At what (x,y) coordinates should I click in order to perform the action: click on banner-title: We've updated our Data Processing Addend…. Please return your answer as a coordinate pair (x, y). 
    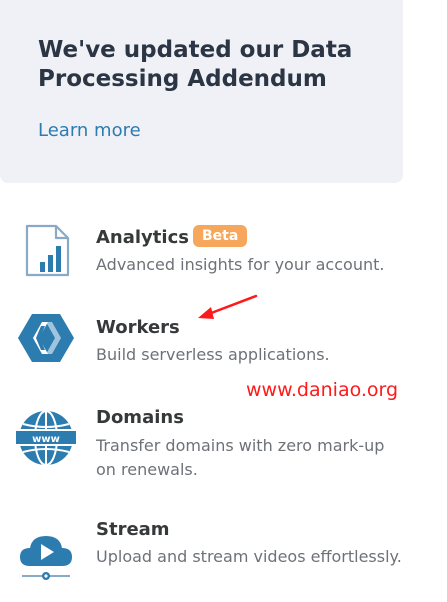
    Looking at the image, I should click on (195, 64).